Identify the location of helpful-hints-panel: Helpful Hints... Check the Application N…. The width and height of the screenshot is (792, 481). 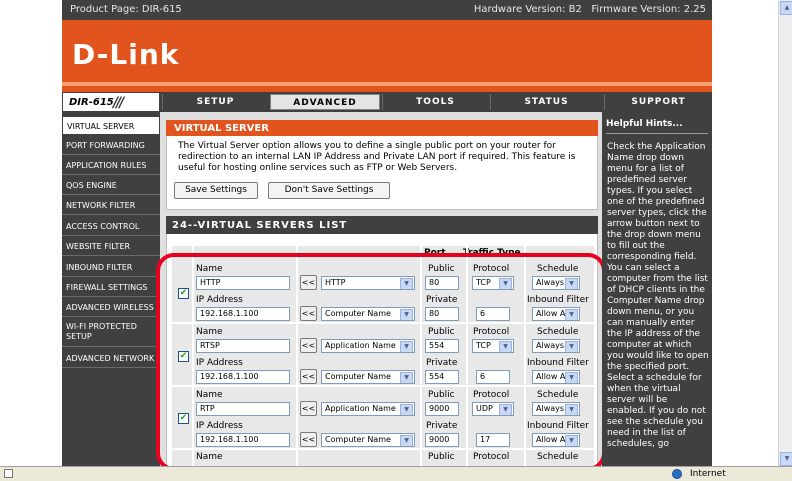
(657, 296).